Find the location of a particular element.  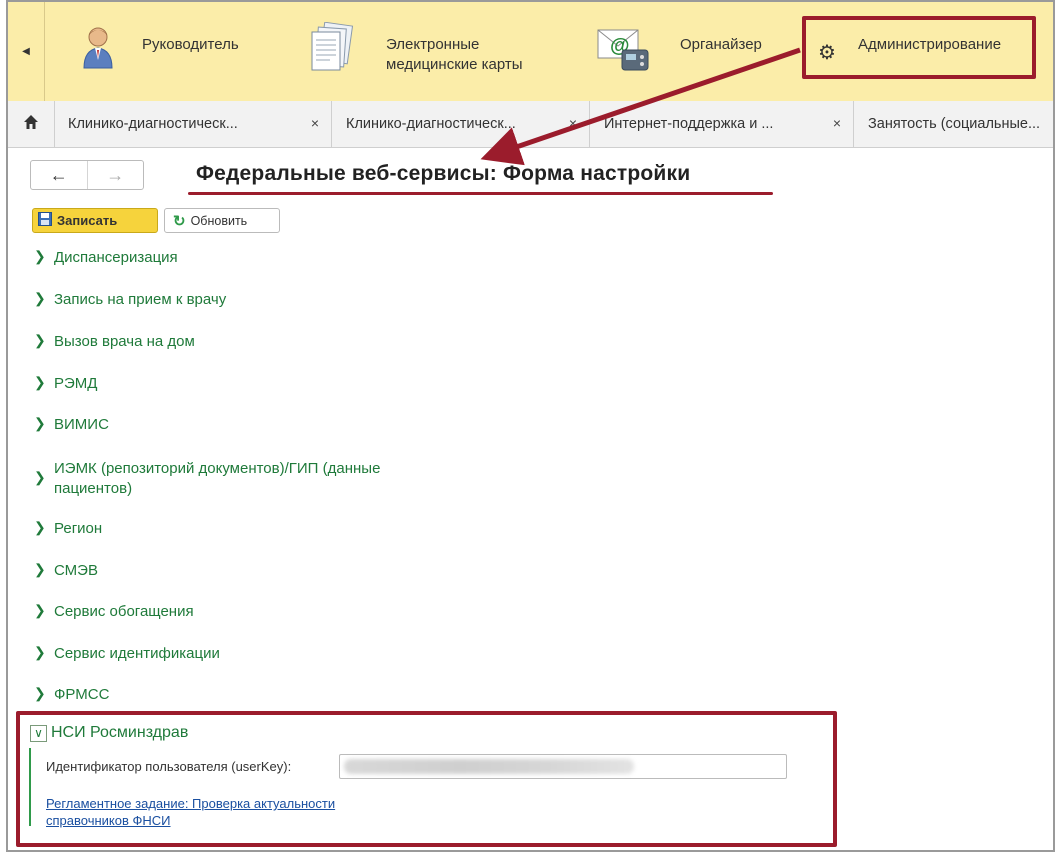

group-label: ВИМИС is located at coordinates (81, 424).